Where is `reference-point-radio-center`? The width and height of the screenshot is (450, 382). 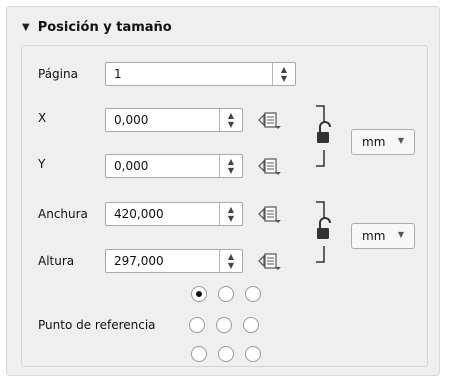
reference-point-radio-center is located at coordinates (224, 325).